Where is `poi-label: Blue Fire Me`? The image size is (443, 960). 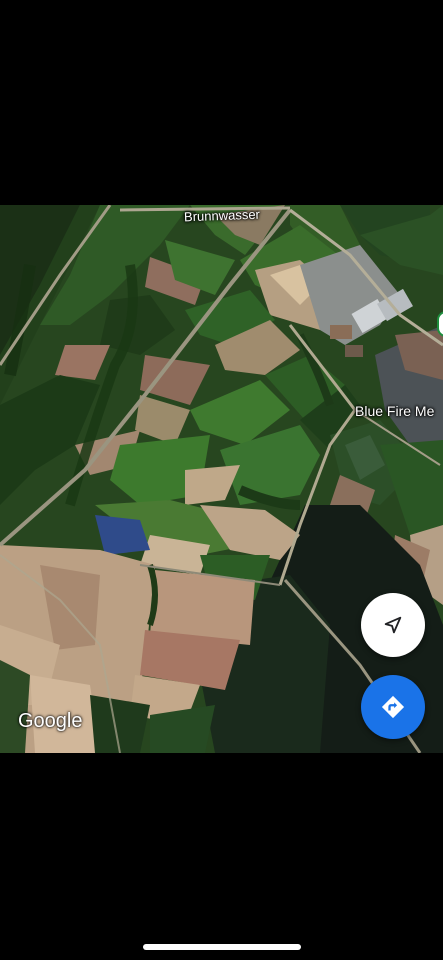 poi-label: Blue Fire Me is located at coordinates (394, 411).